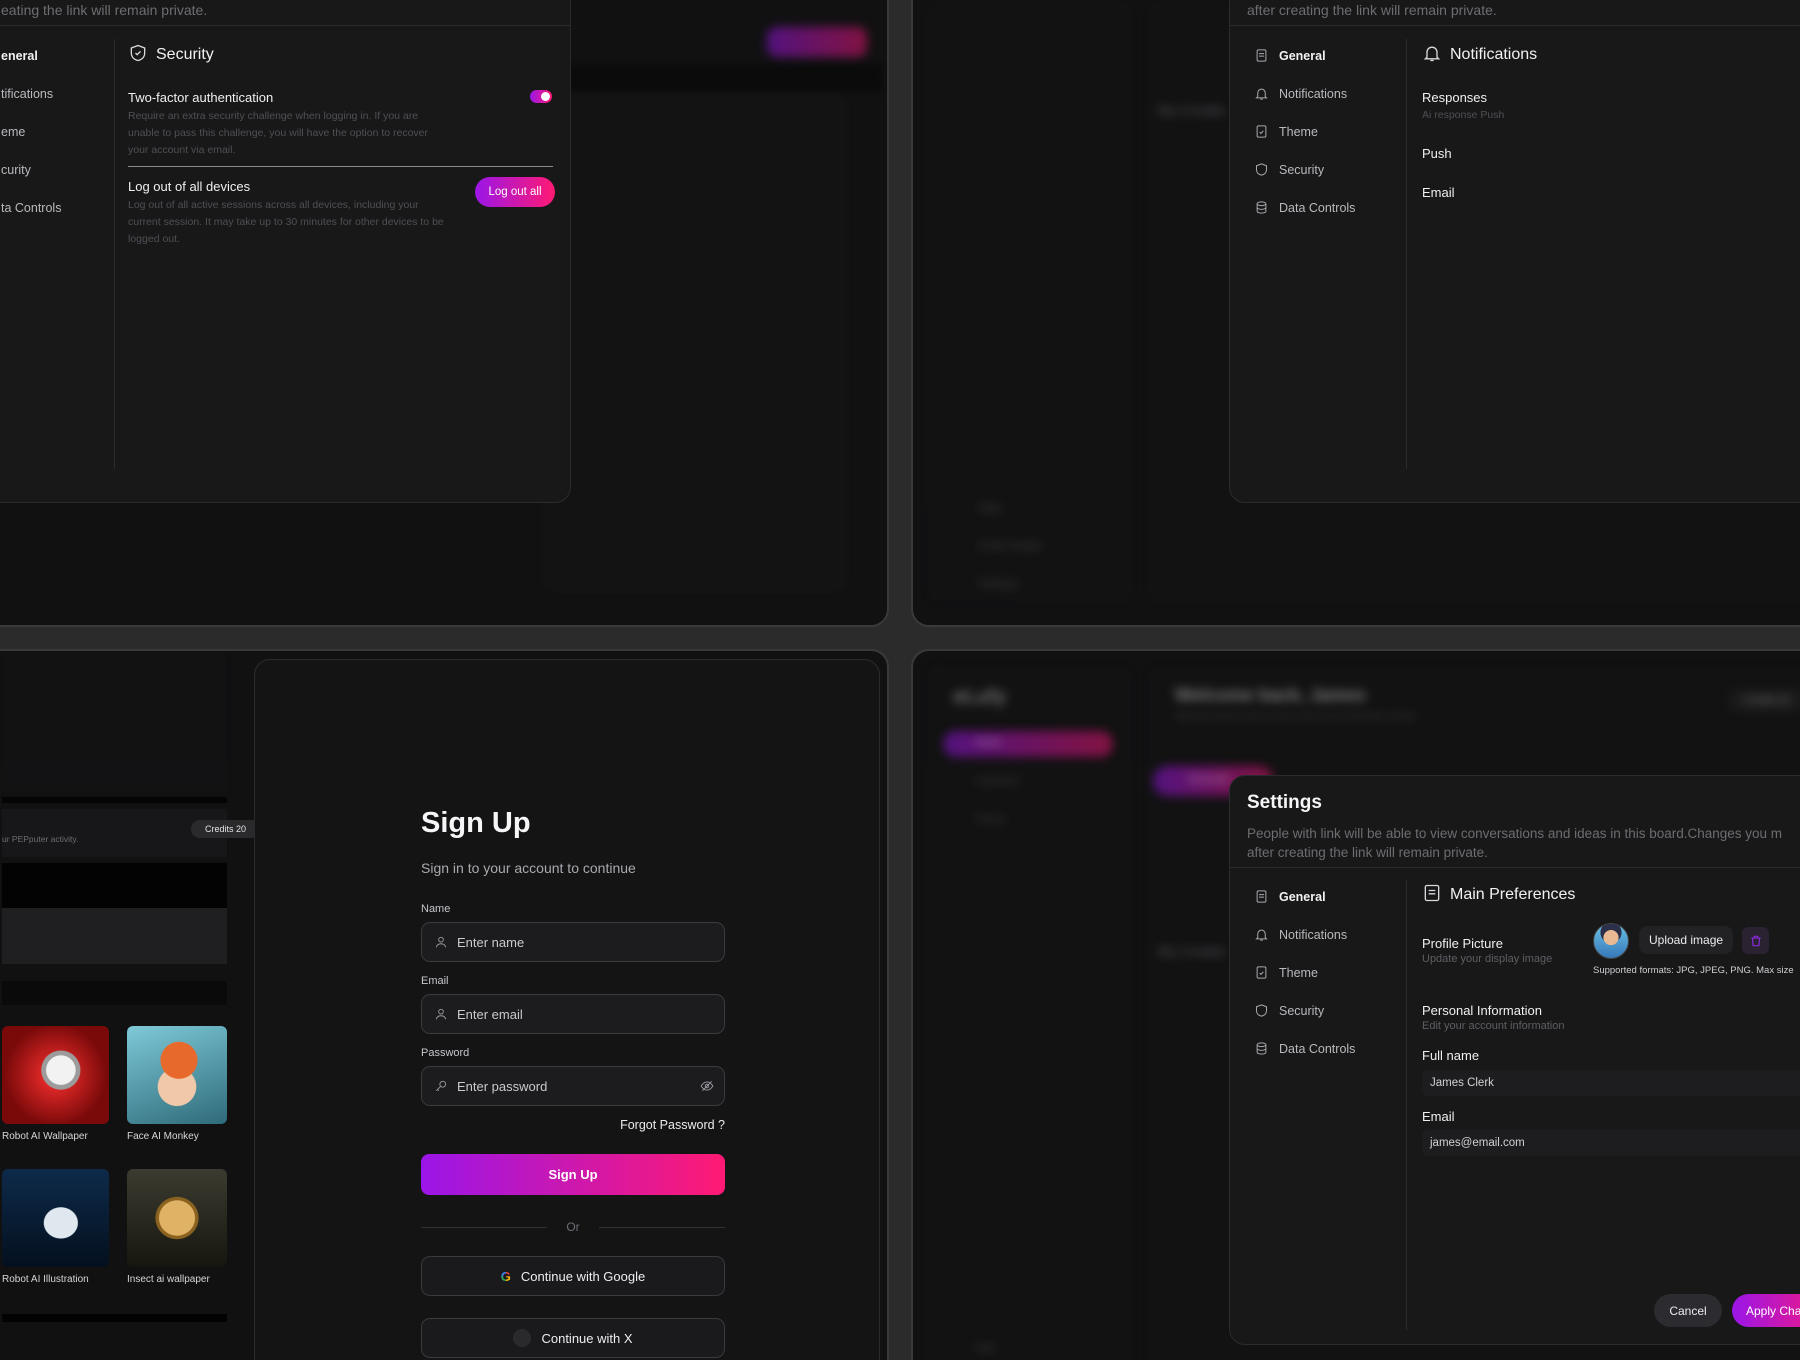 The image size is (1800, 1360). What do you see at coordinates (168, 1279) in the screenshot?
I see `thumb-caption: Insect ai wallpaper` at bounding box center [168, 1279].